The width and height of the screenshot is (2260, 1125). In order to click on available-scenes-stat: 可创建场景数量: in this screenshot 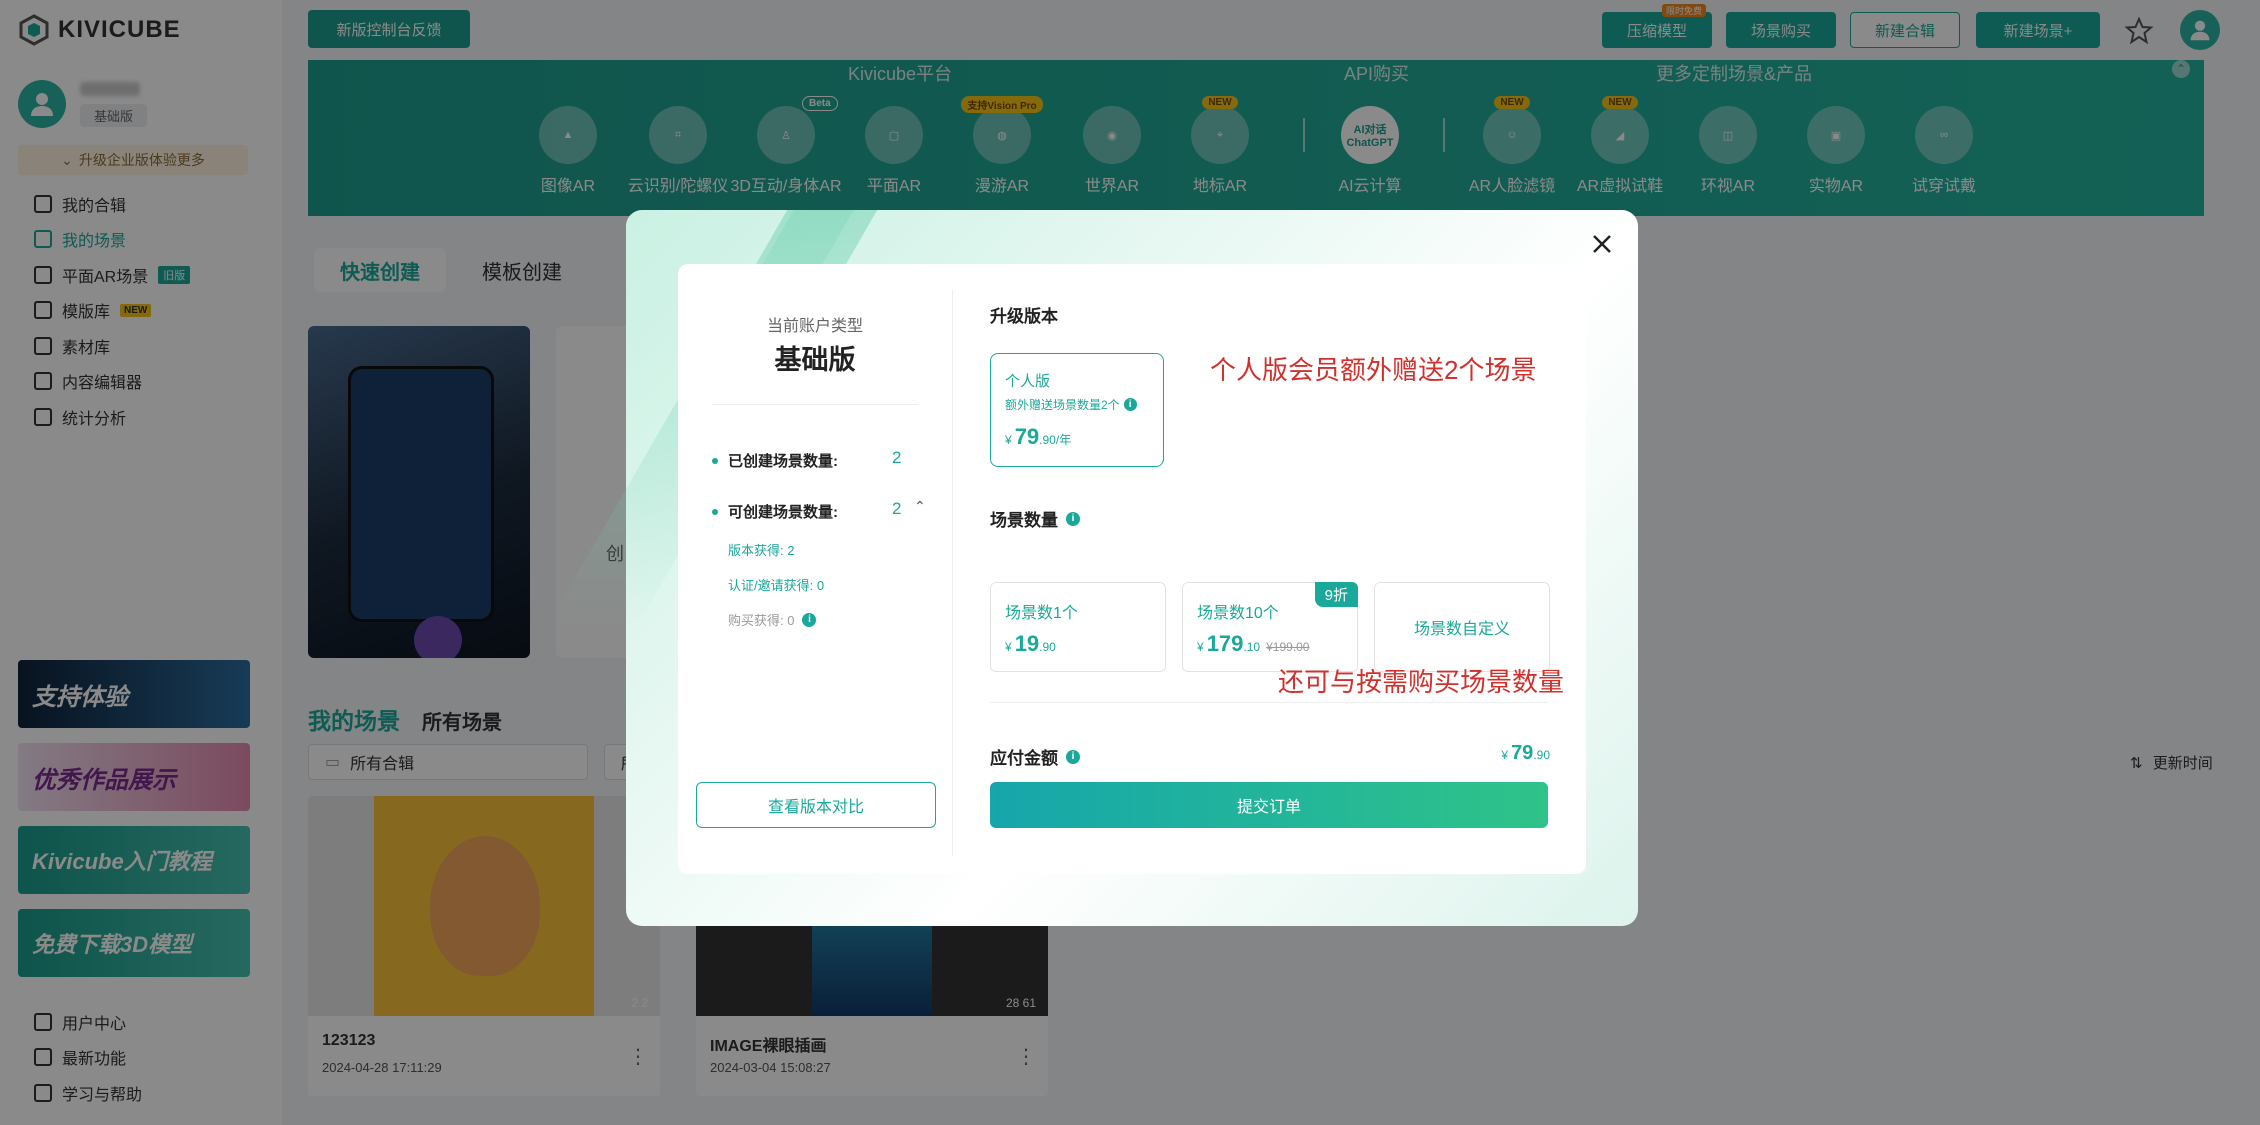, I will do `click(775, 511)`.